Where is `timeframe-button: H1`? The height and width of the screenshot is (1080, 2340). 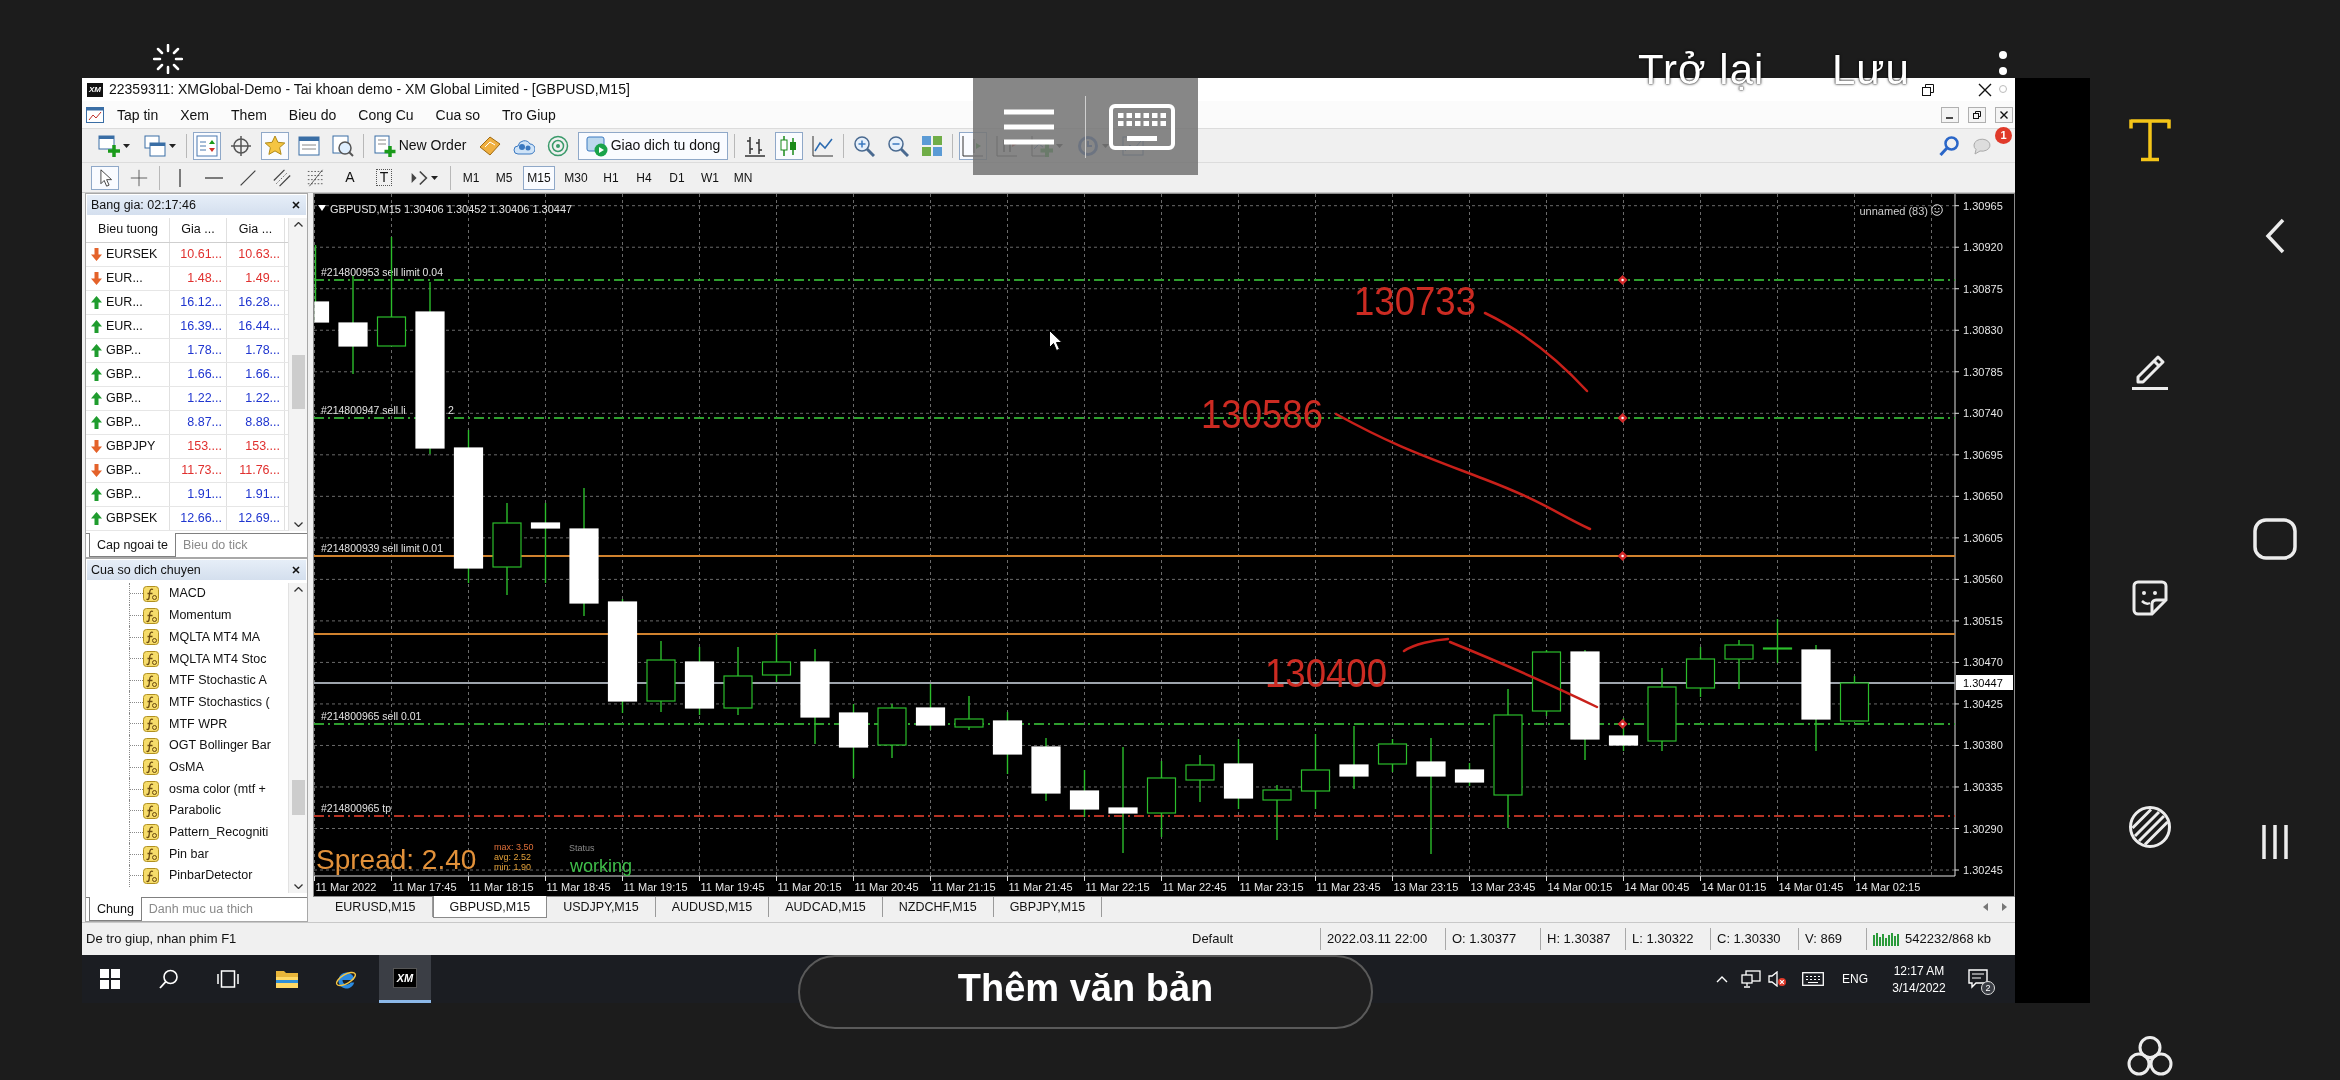 timeframe-button: H1 is located at coordinates (611, 177).